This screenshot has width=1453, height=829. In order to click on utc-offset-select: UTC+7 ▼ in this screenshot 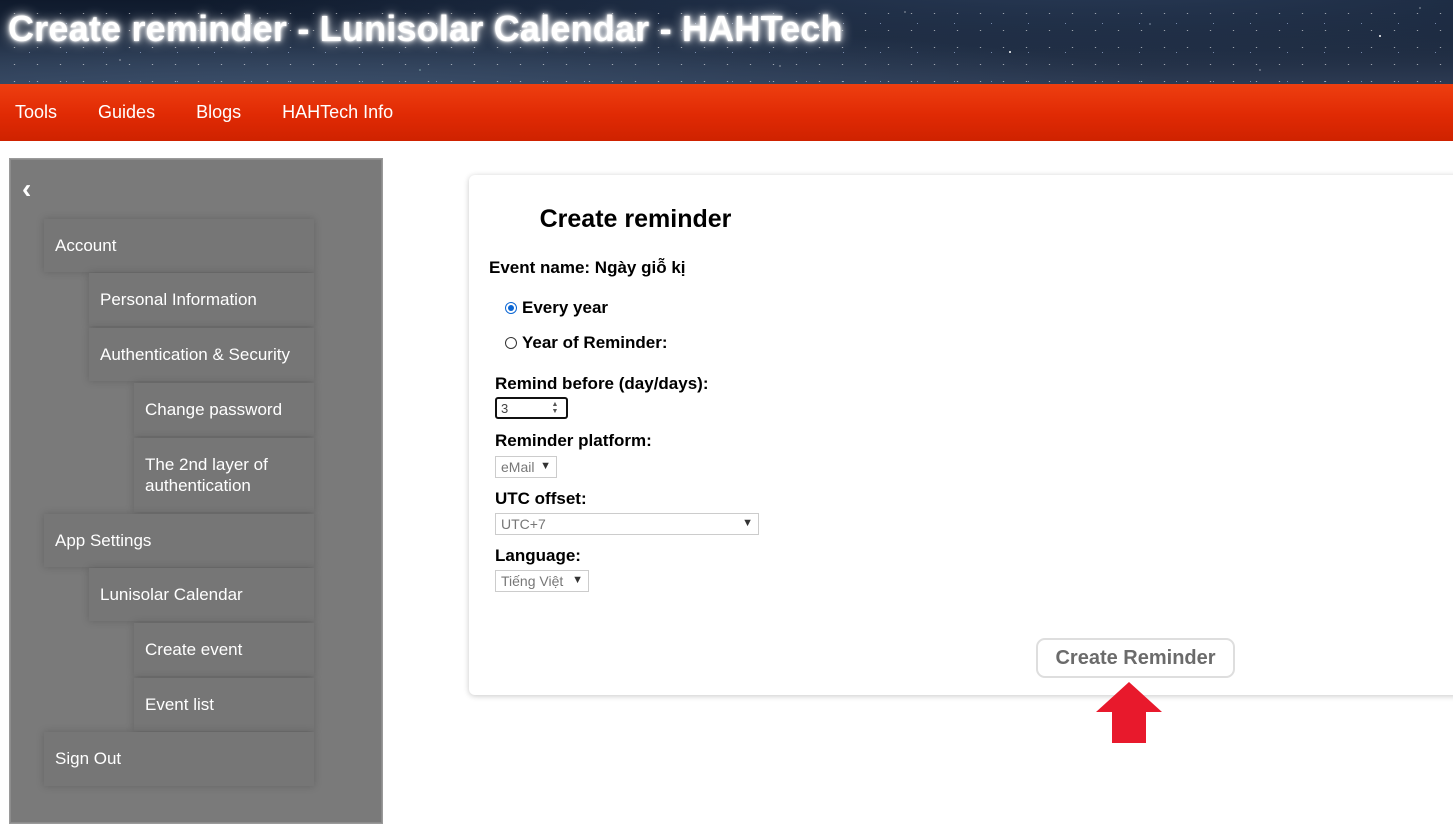, I will do `click(627, 524)`.